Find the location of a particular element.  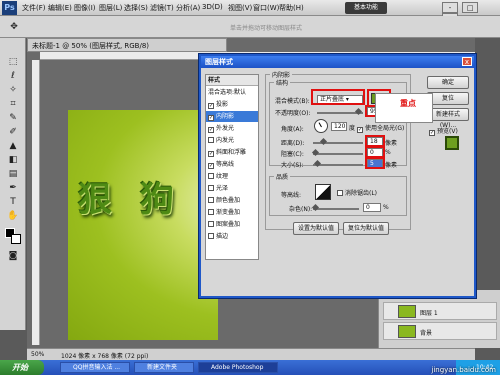

style-item: ✓ 斜面和浮雕 is located at coordinates (232, 152).